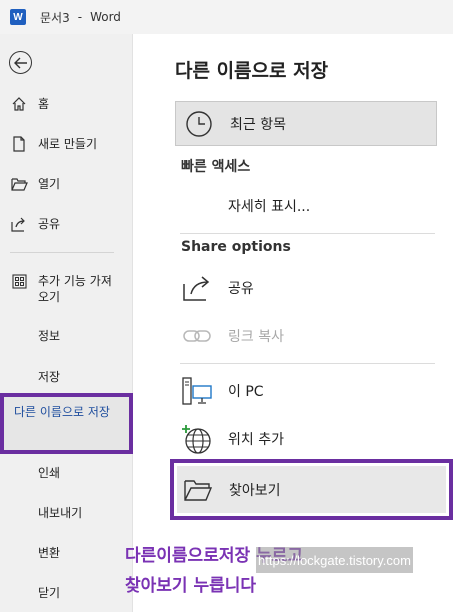 This screenshot has height=612, width=453. Describe the element at coordinates (307, 391) in the screenshot. I see `location-this-pc: 이 PC` at that location.